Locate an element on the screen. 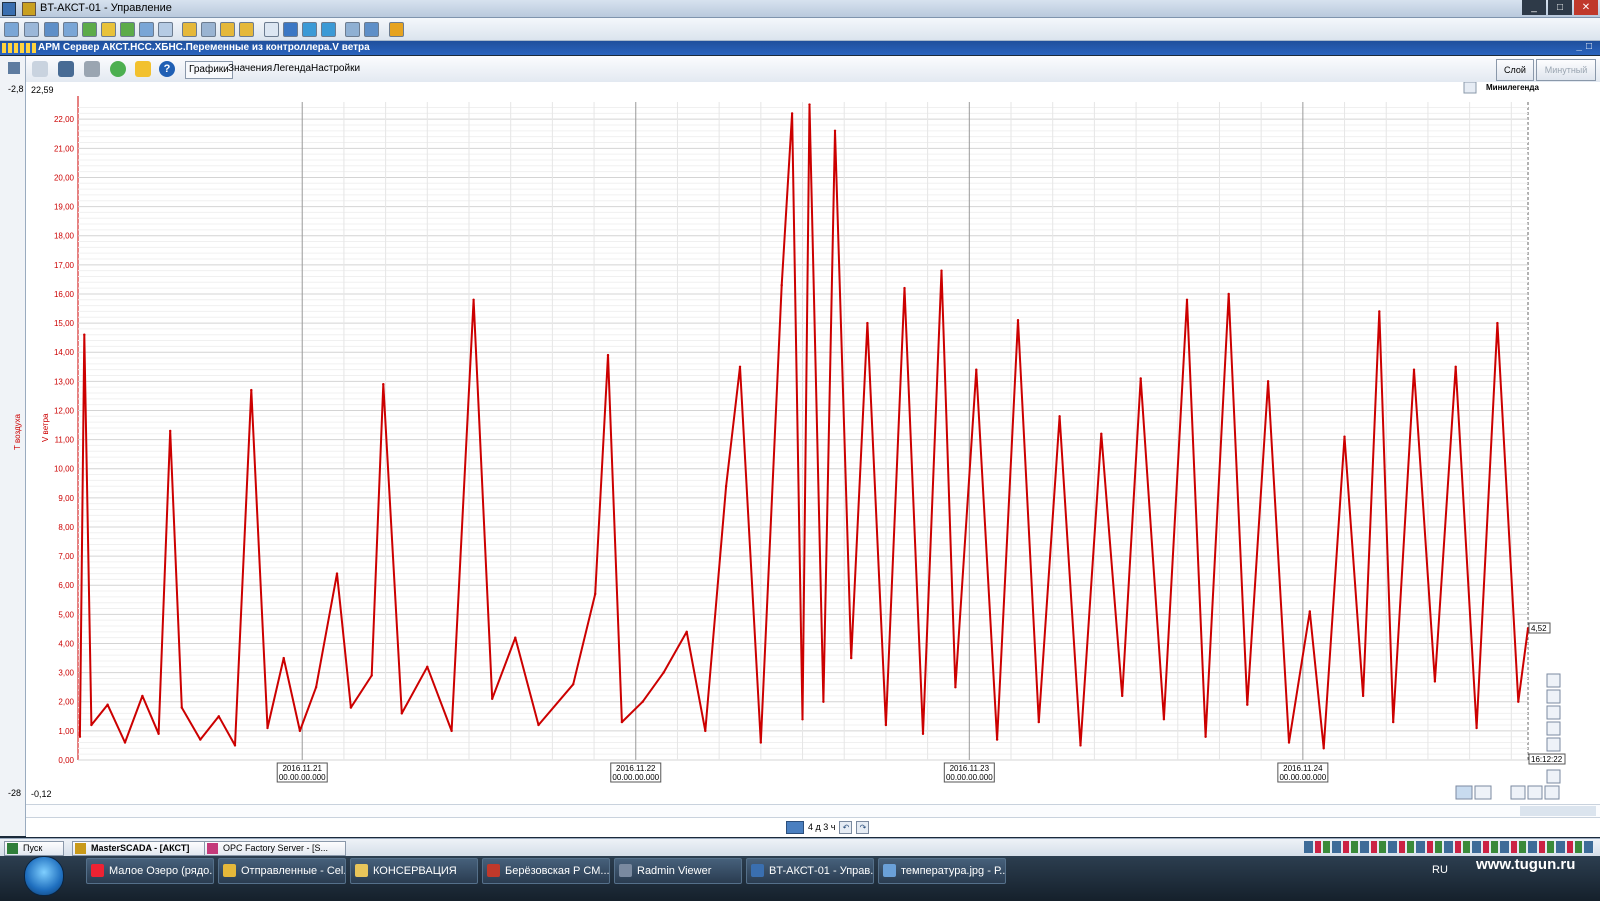 This screenshot has width=1600, height=901. y-tick-label: 9,00 is located at coordinates (66, 498).